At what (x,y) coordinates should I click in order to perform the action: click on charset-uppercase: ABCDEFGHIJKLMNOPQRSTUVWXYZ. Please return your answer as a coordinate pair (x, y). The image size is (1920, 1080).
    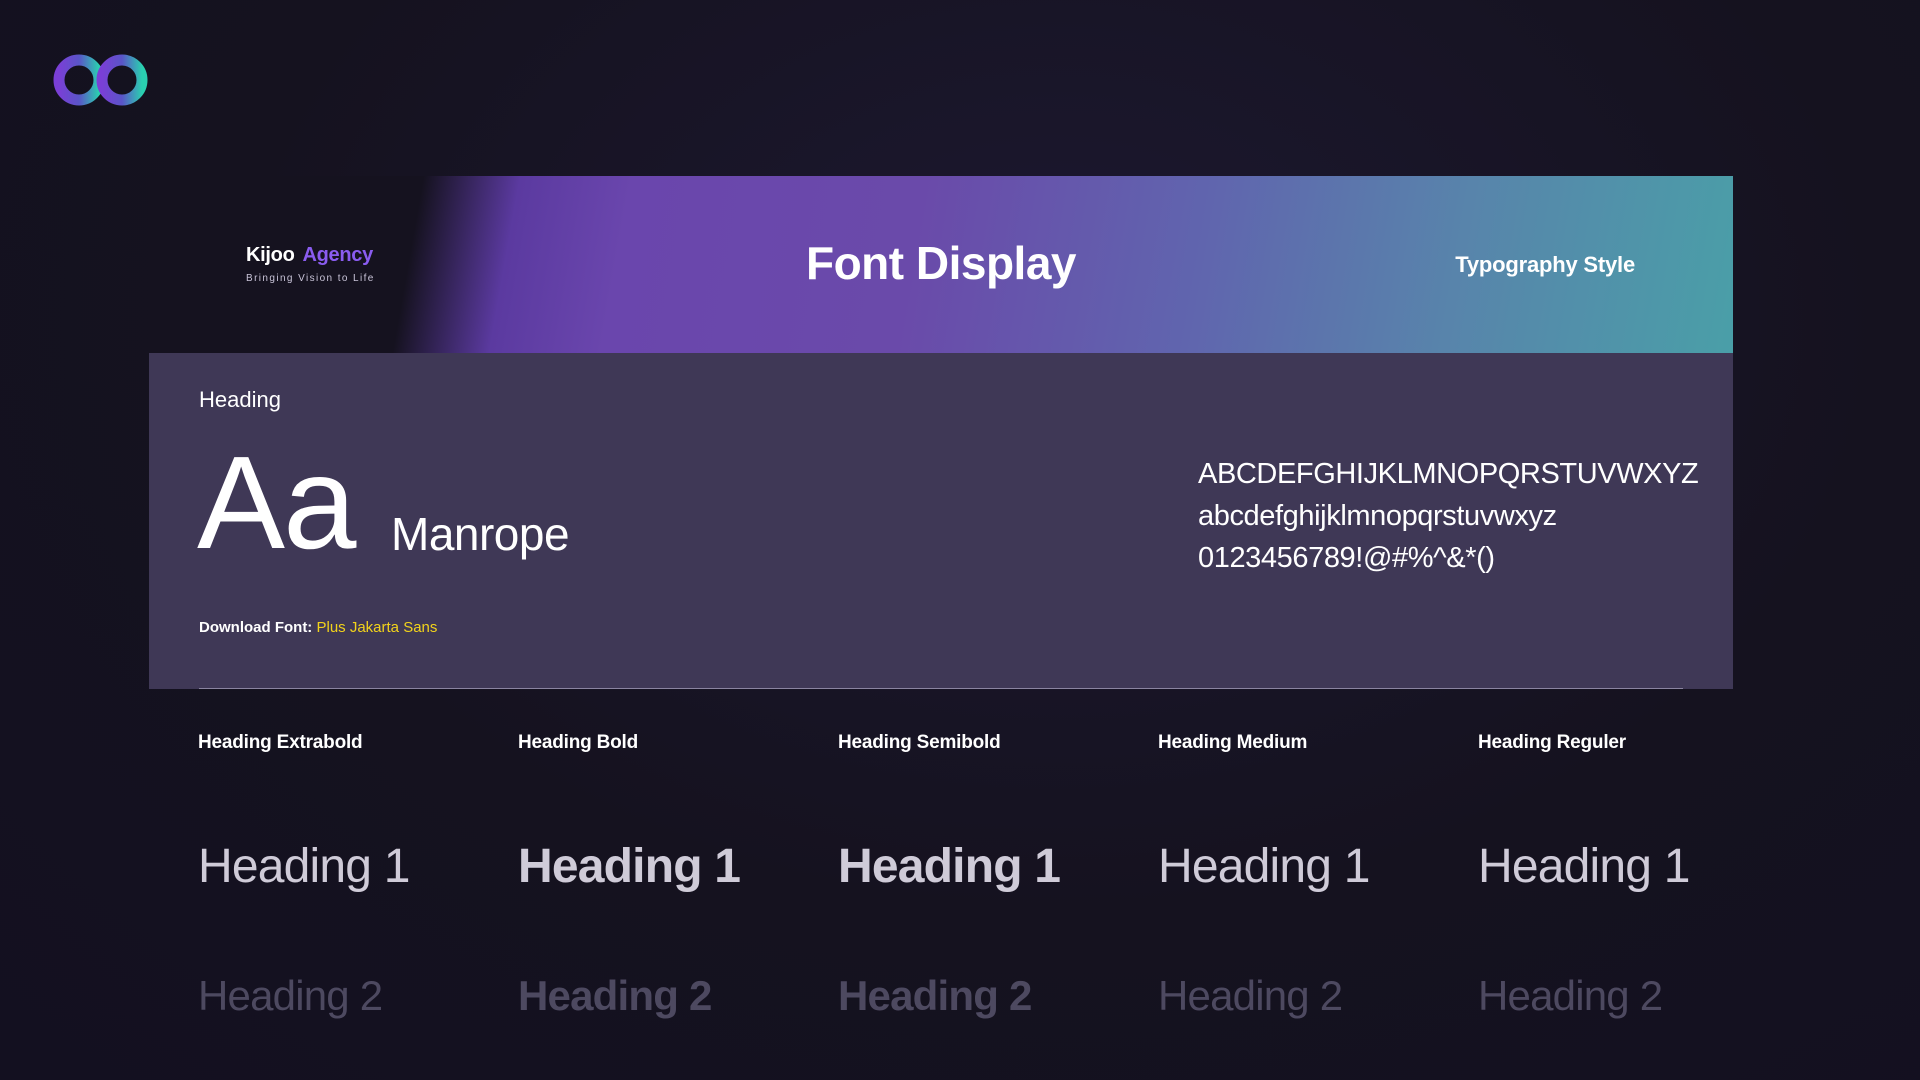
    Looking at the image, I should click on (1448, 474).